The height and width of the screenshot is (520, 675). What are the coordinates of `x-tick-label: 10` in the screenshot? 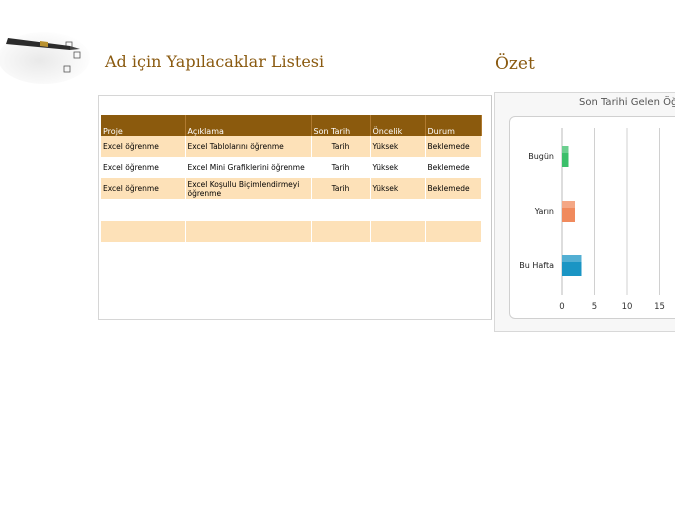 It's located at (627, 307).